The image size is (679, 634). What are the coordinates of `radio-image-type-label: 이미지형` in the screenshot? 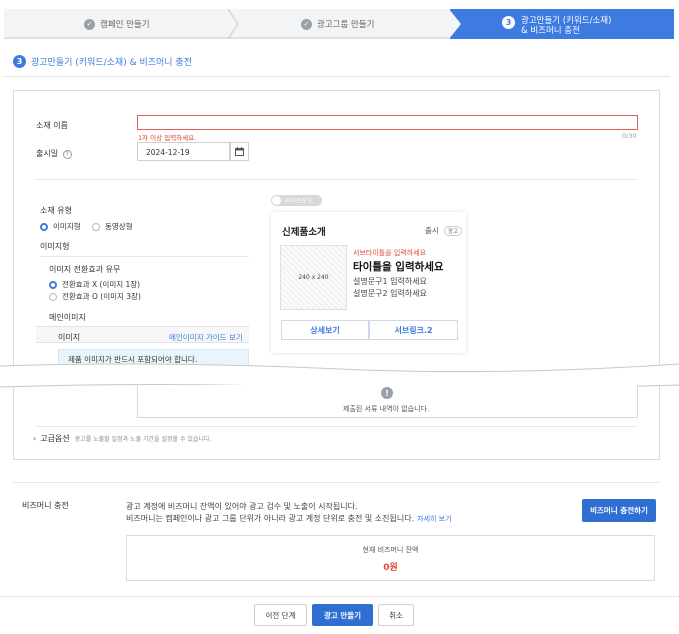 It's located at (67, 226).